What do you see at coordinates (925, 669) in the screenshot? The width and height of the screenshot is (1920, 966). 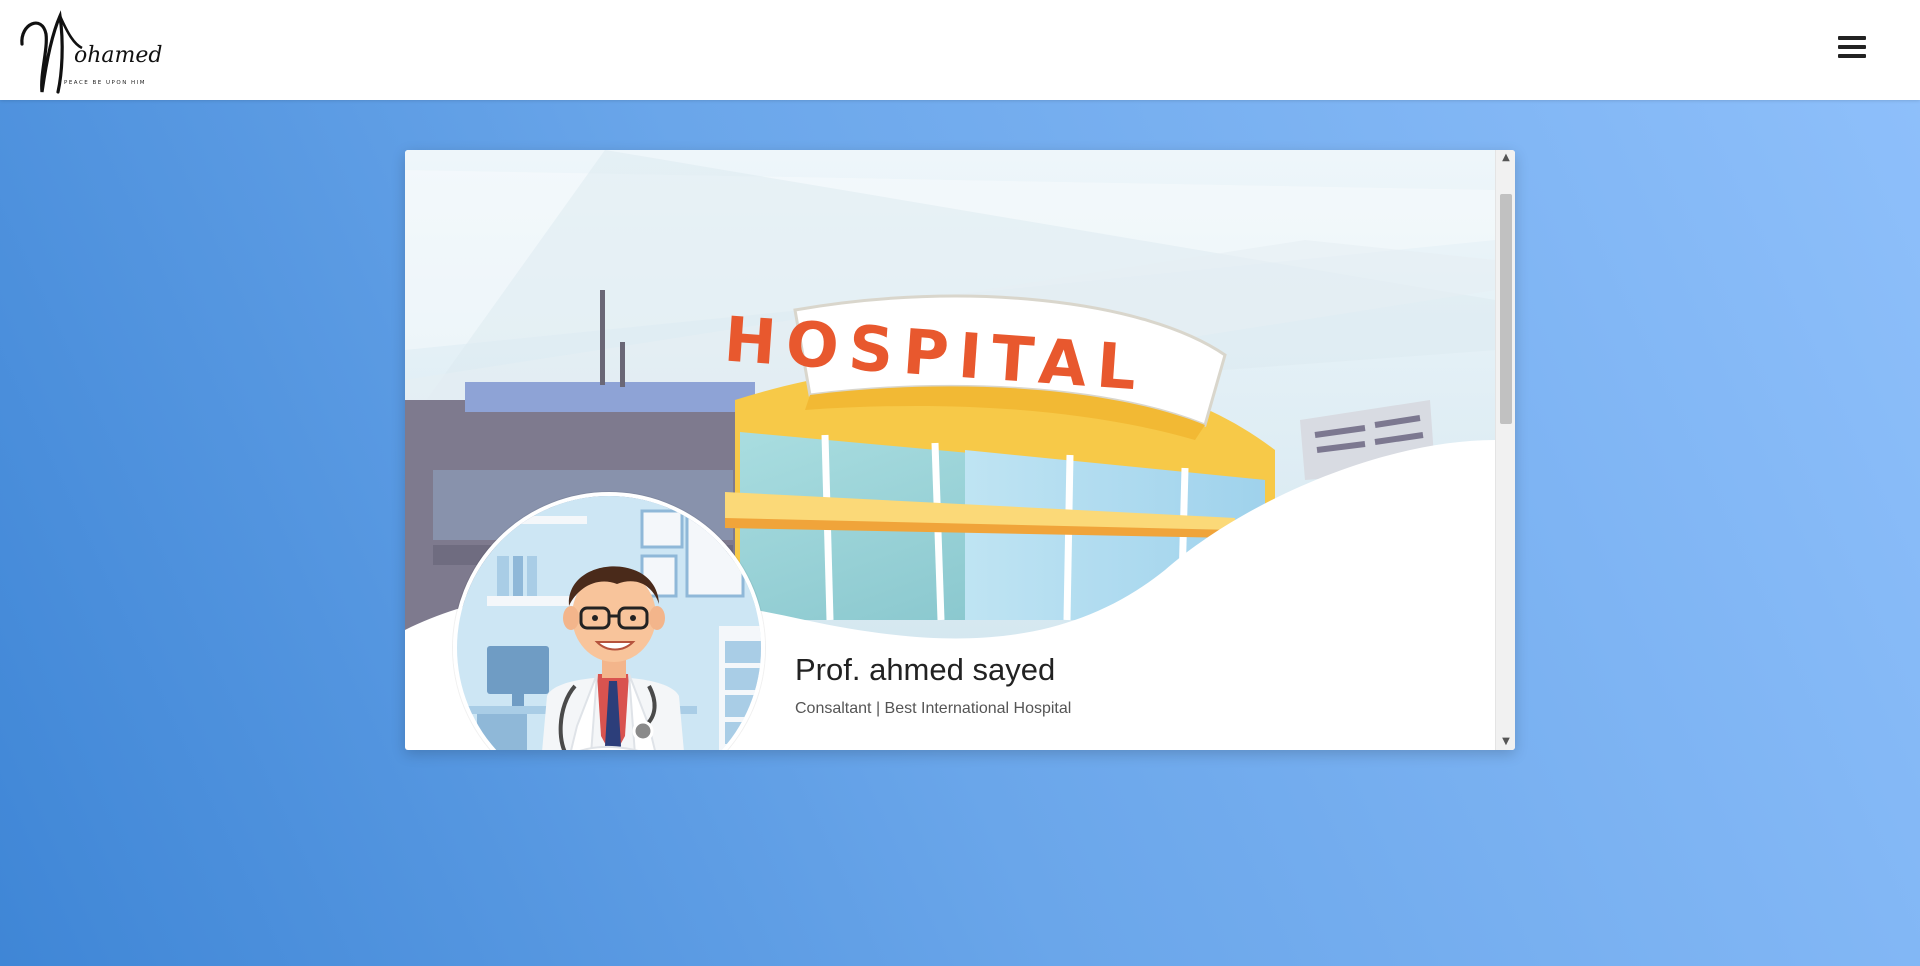 I see `doctor-name: Prof. ahmed sayed` at bounding box center [925, 669].